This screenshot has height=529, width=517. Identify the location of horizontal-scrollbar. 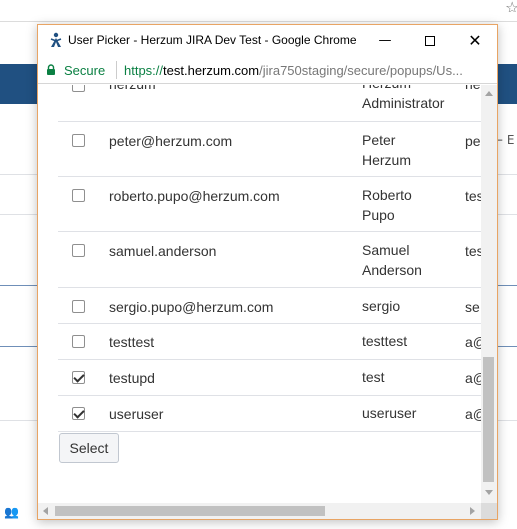
(259, 511).